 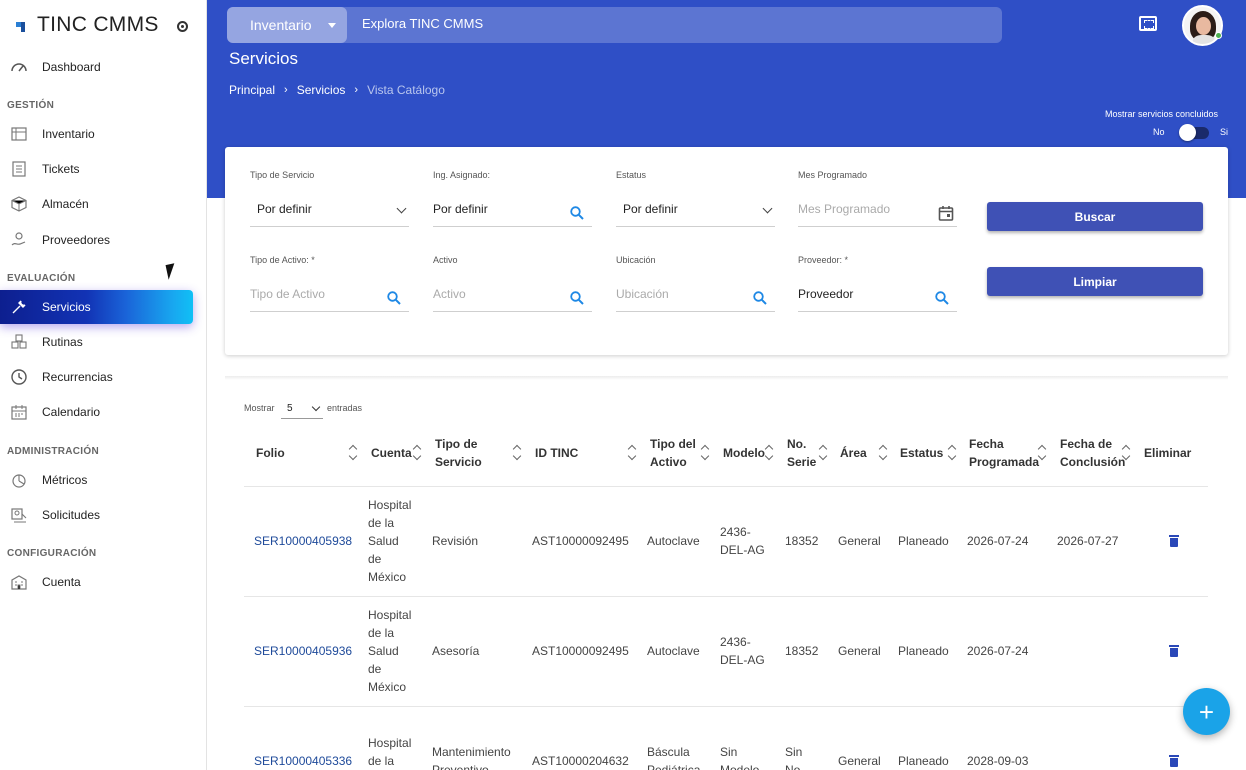 What do you see at coordinates (96, 204) in the screenshot?
I see `sidebar-item-almacen: Almacén` at bounding box center [96, 204].